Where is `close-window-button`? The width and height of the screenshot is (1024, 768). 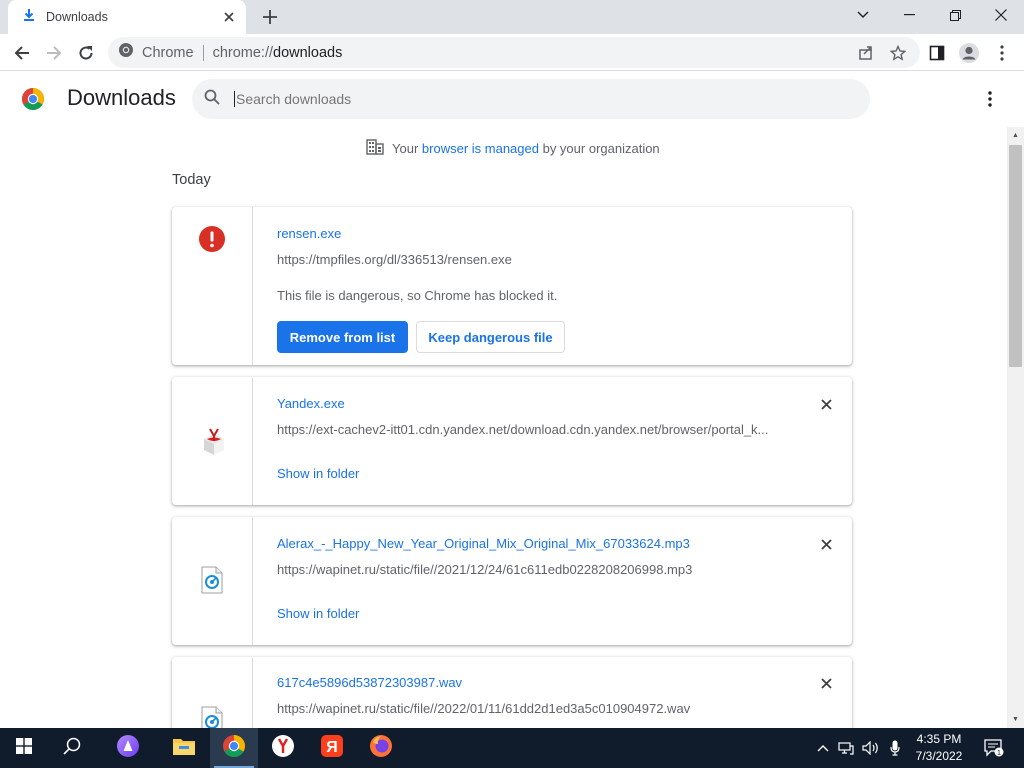
close-window-button is located at coordinates (1001, 15).